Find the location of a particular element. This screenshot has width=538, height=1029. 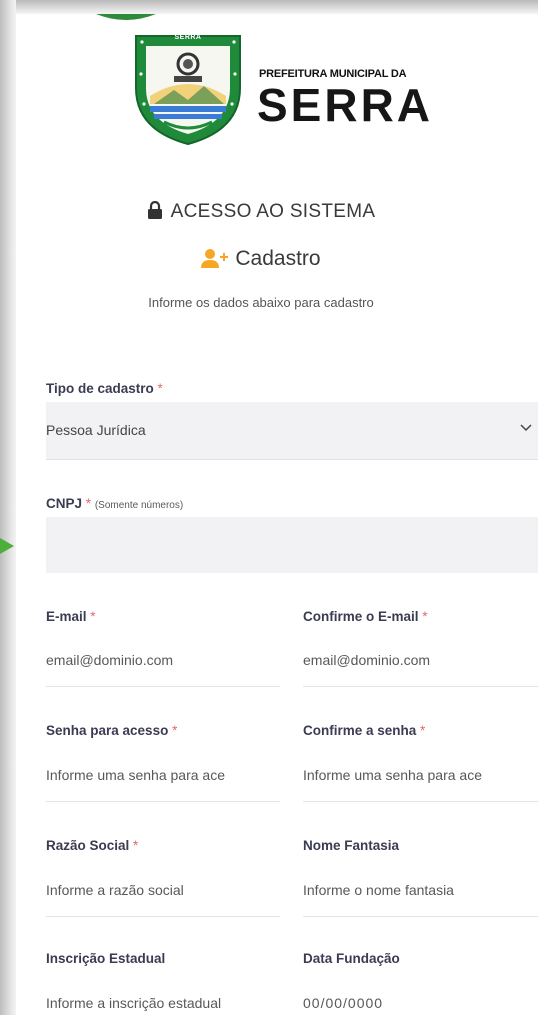

email-confirm-input: email@dominio.com is located at coordinates (420, 660).